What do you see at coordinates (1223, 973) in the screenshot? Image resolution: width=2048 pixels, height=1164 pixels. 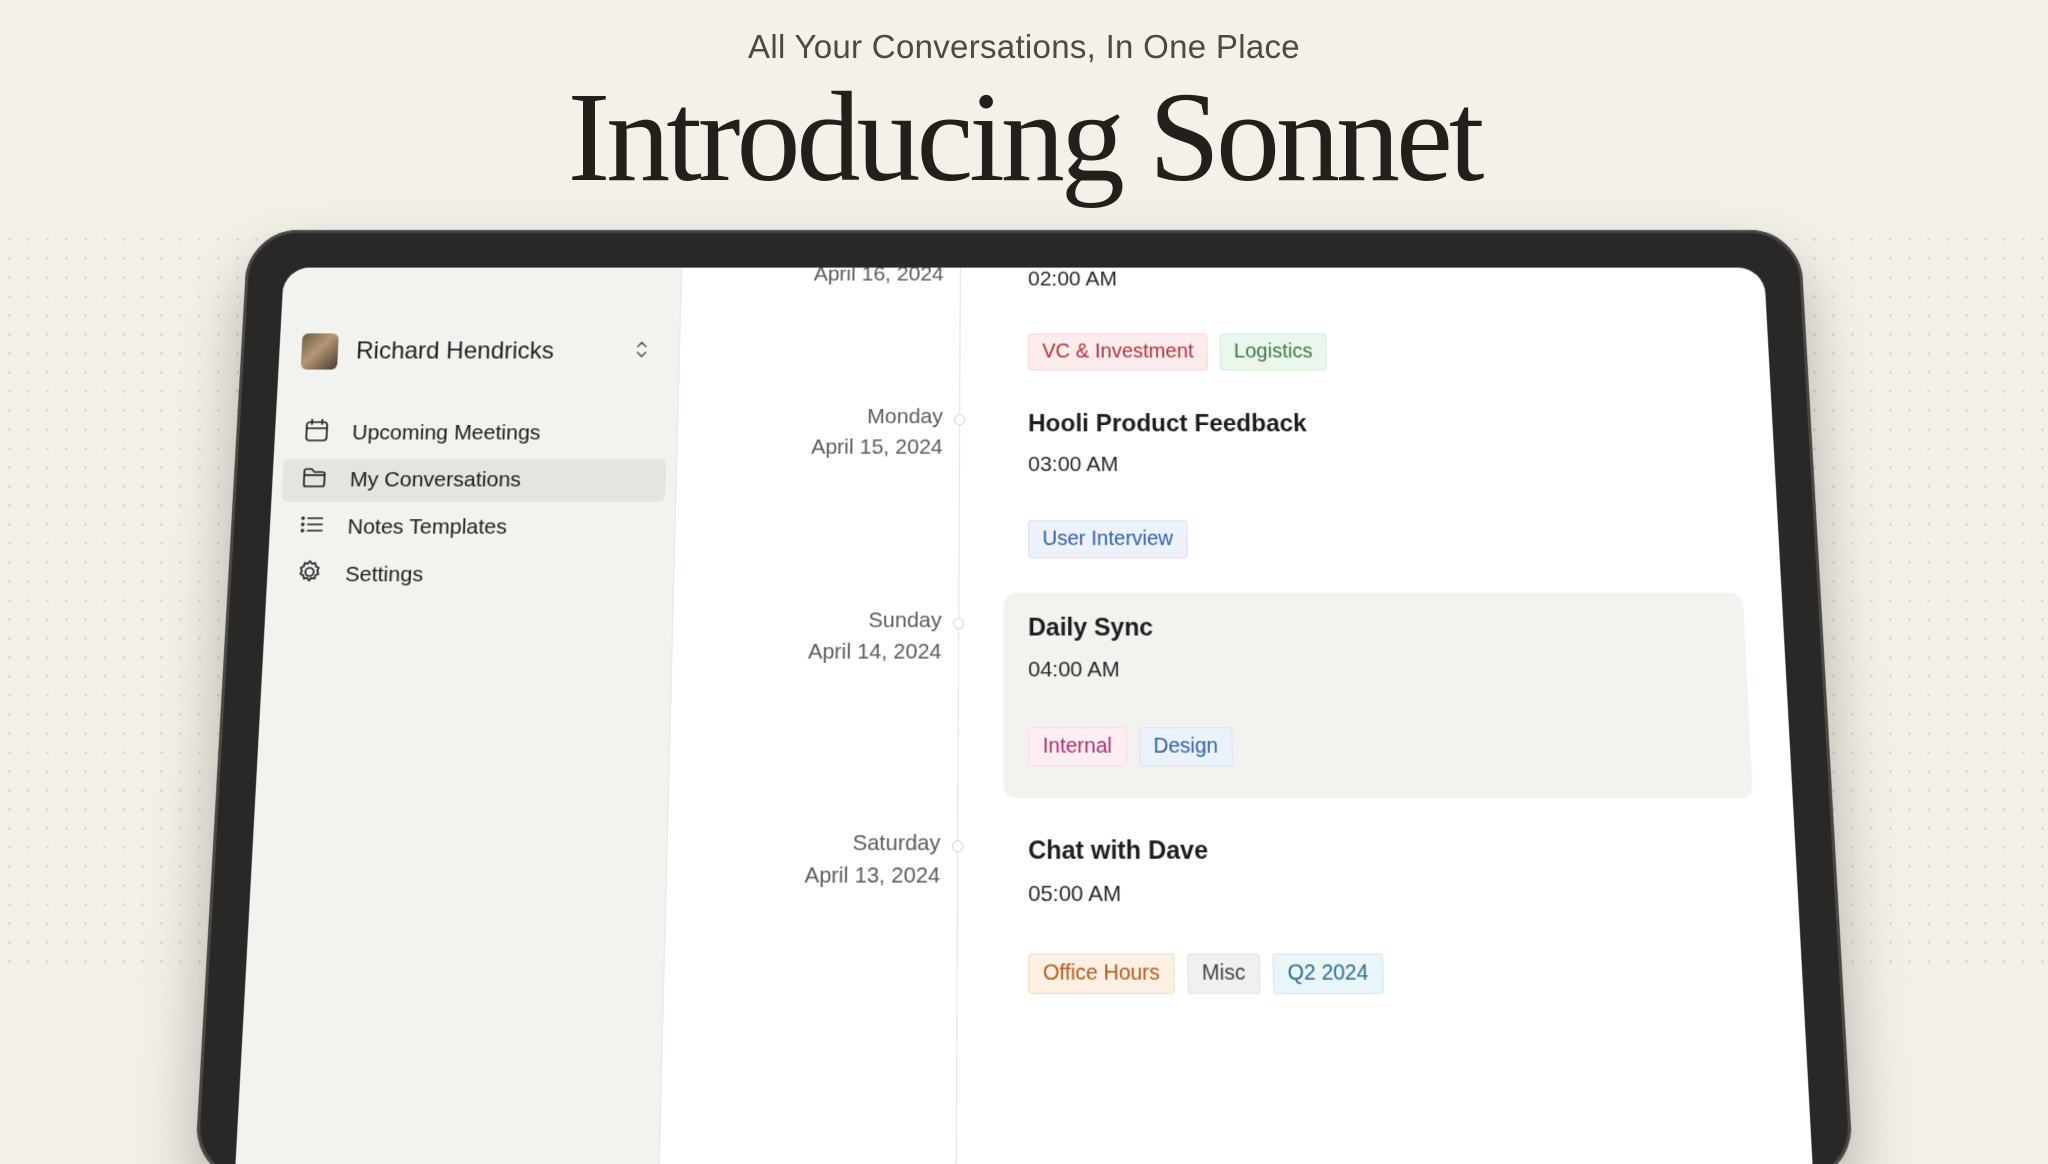 I see `tag: Misc` at bounding box center [1223, 973].